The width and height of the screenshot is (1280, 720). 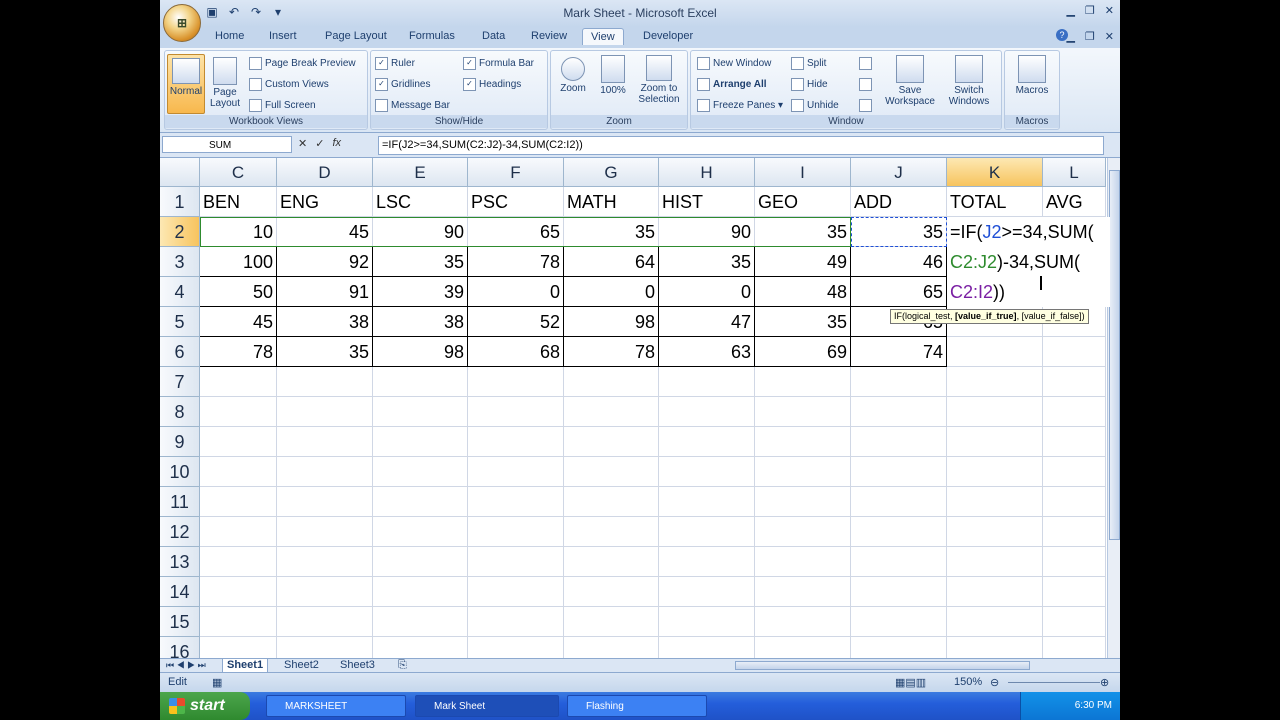 I want to click on cell-g13, so click(x=611, y=562).